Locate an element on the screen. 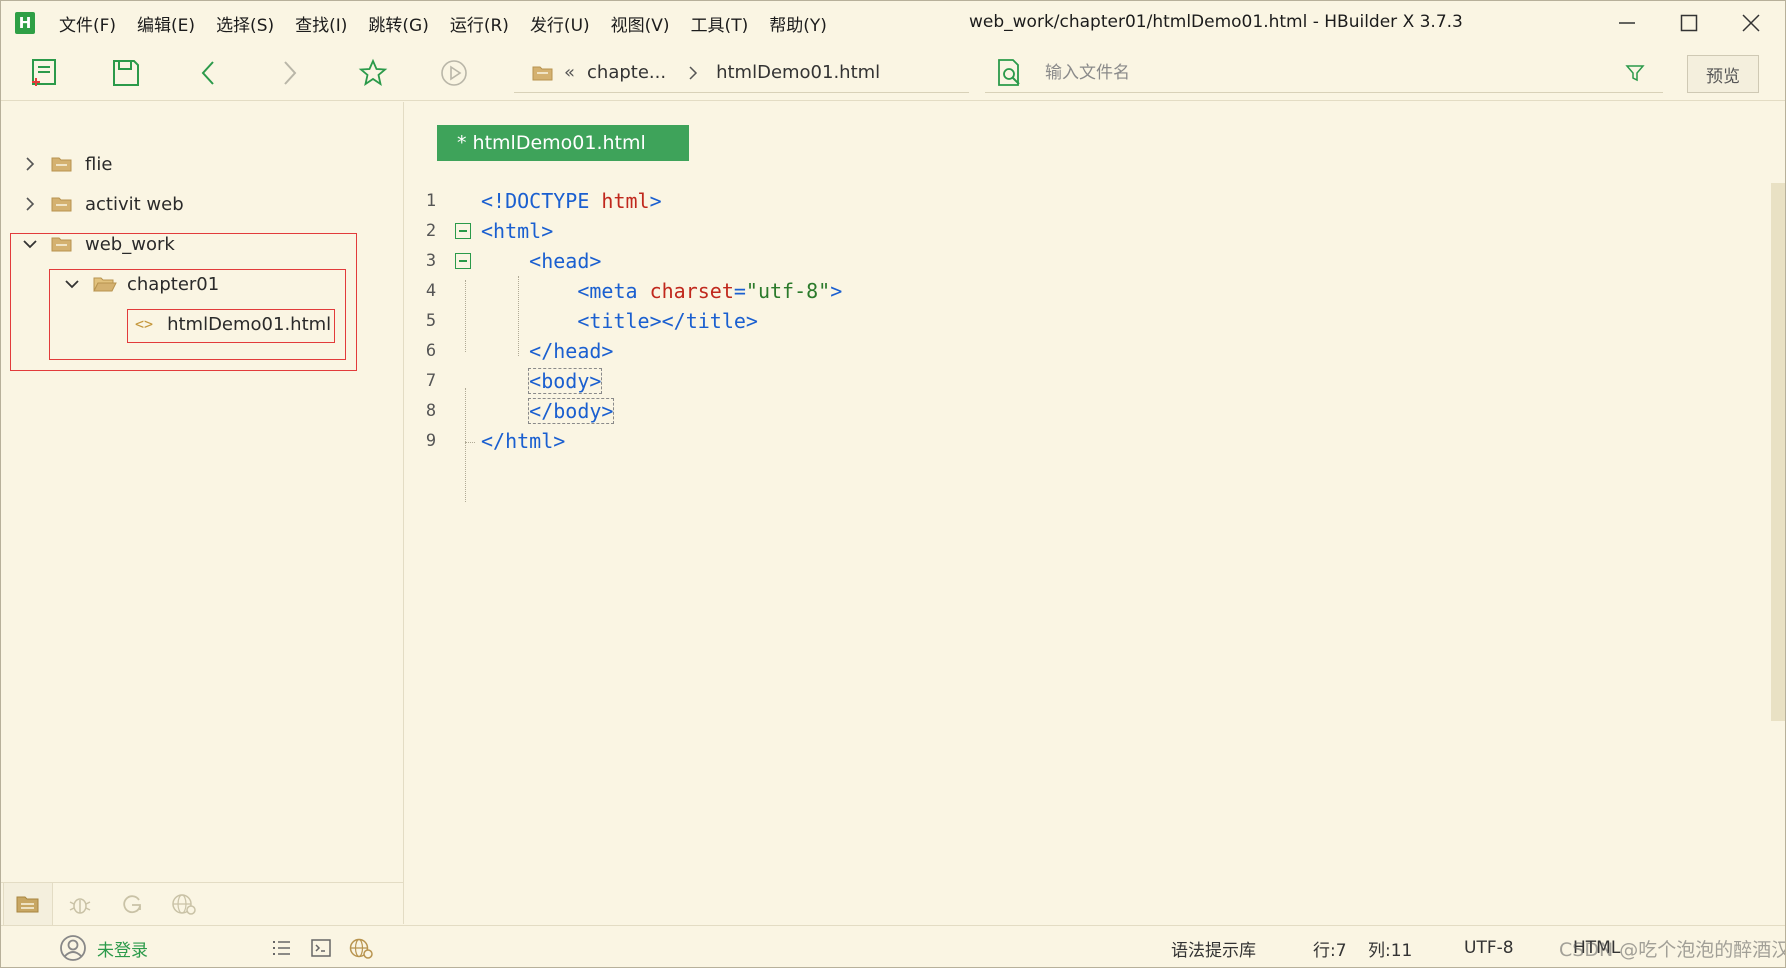 This screenshot has height=968, width=1786. menu-run: 运行(R) is located at coordinates (479, 23).